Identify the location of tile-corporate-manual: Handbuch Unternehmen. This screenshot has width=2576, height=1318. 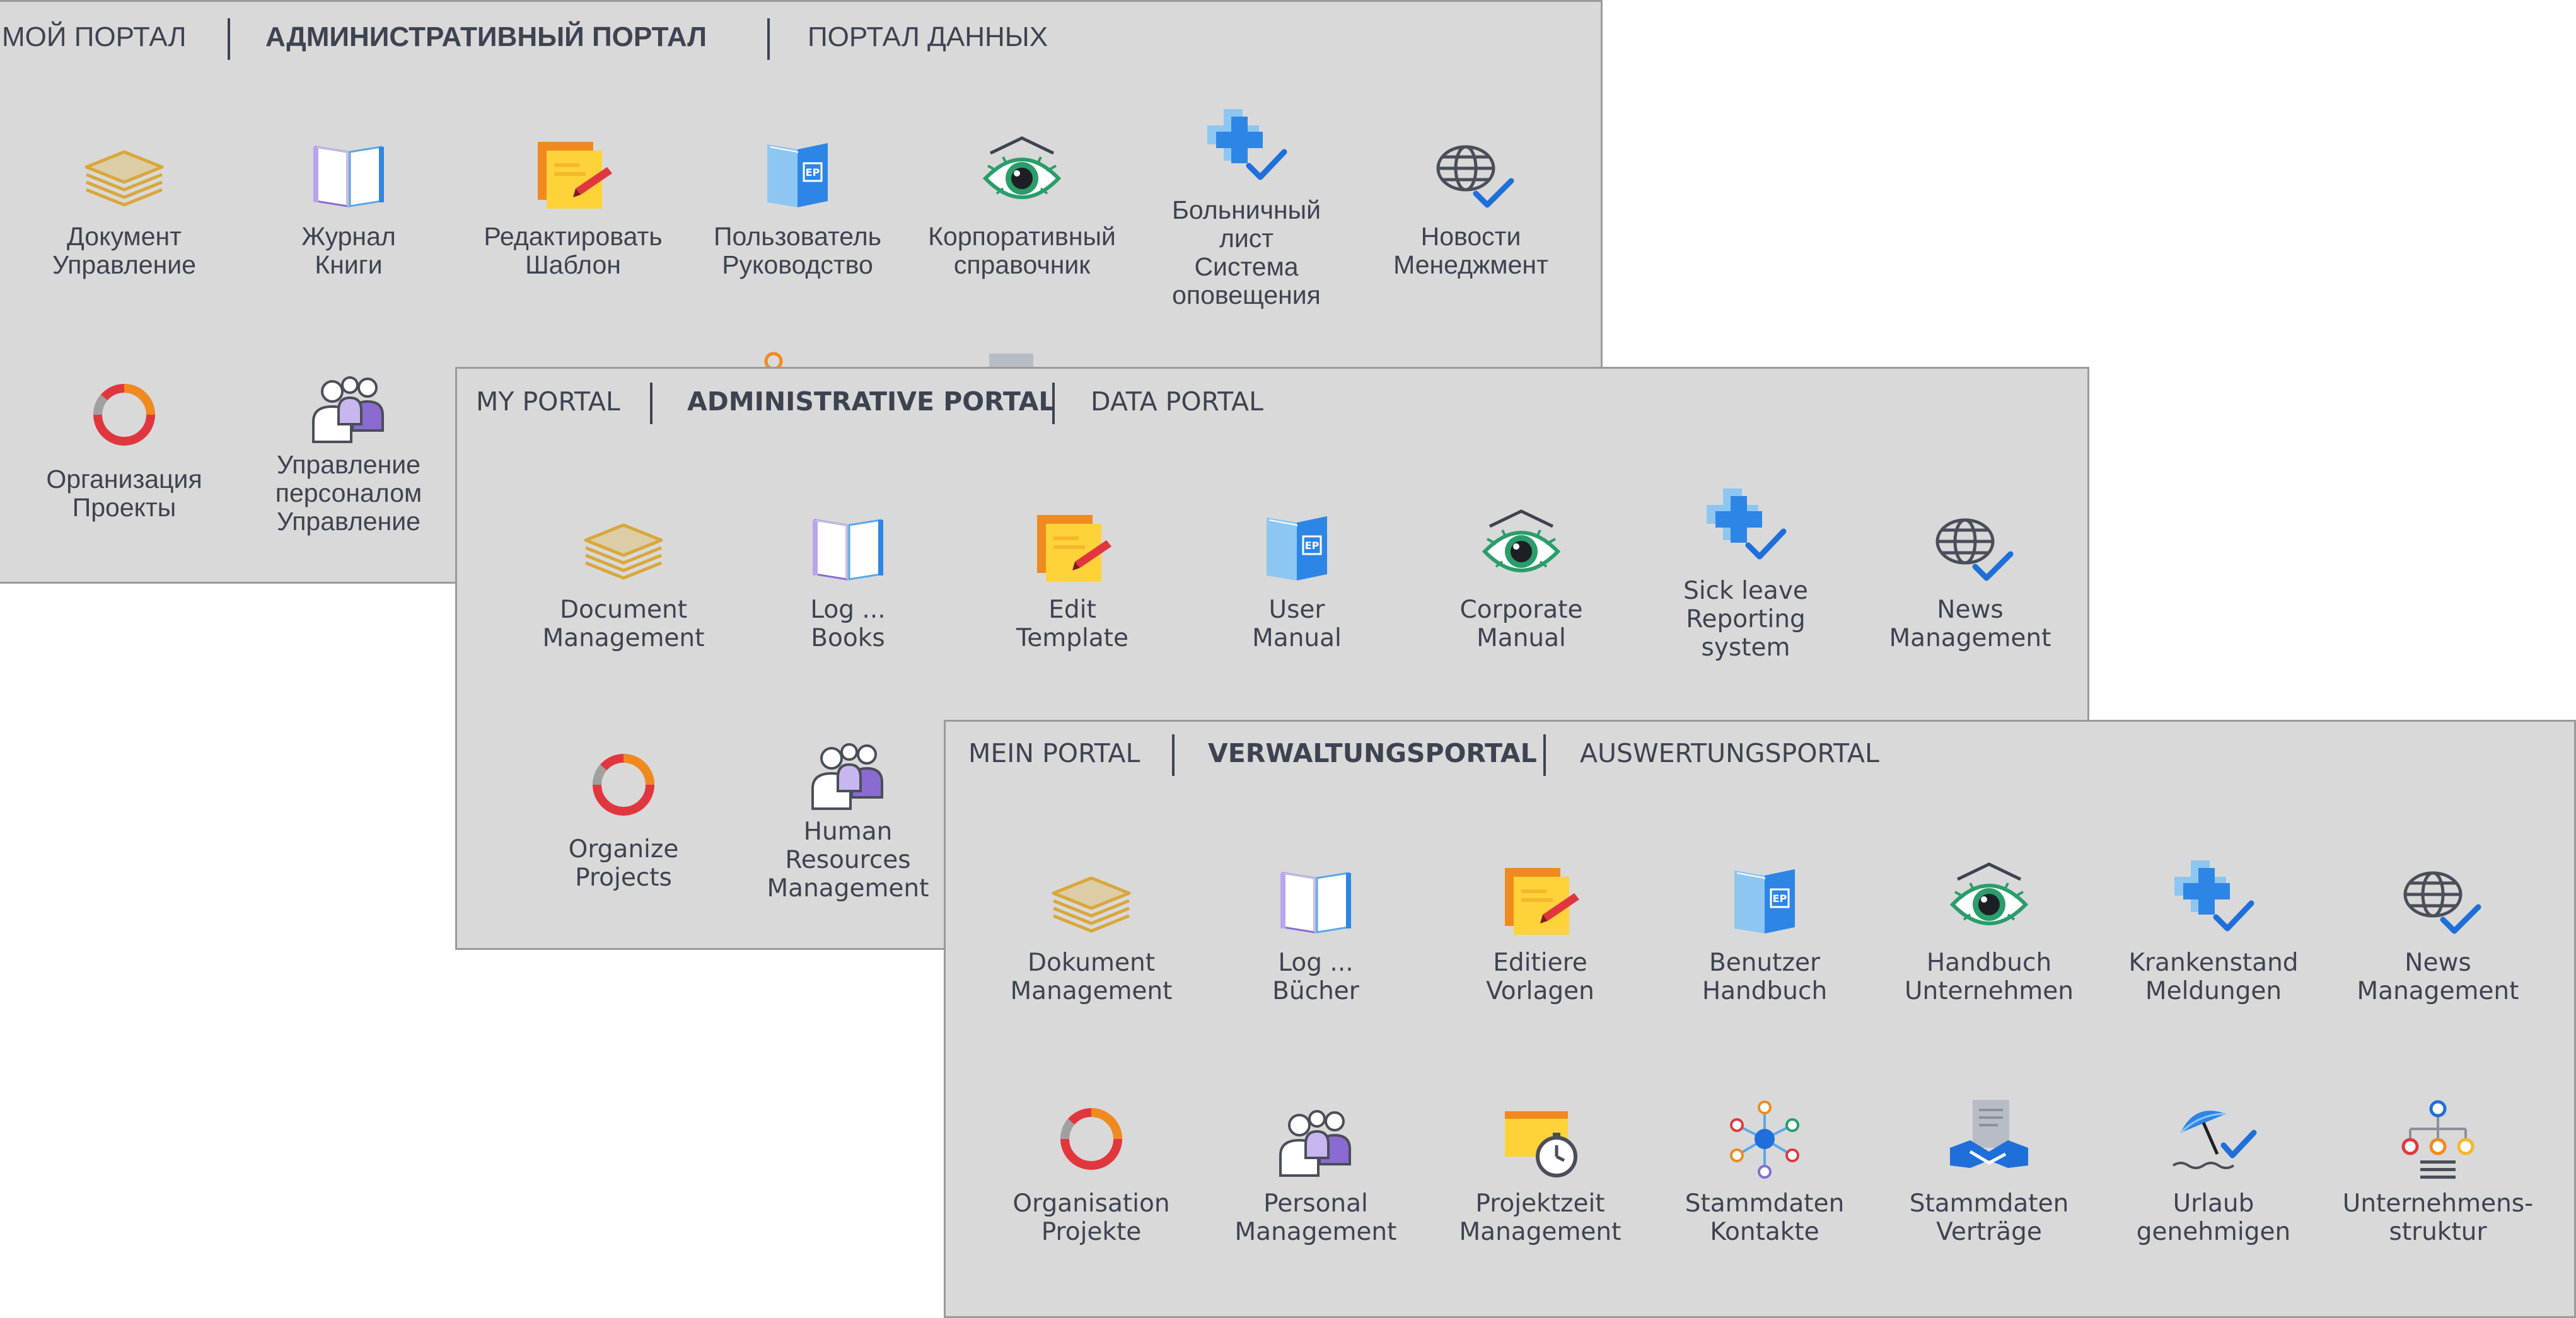
(1989, 961).